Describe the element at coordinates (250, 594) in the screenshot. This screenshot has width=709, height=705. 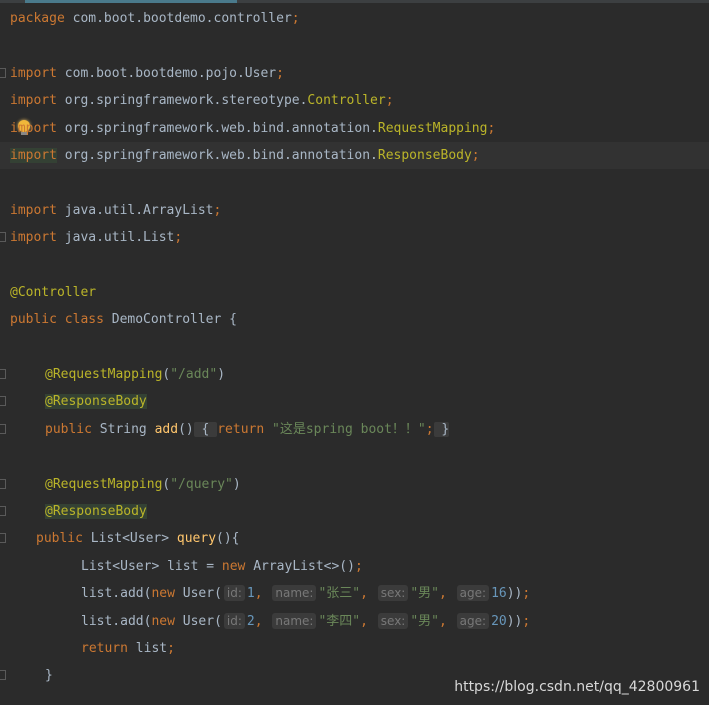
I see `code-token: 1` at that location.